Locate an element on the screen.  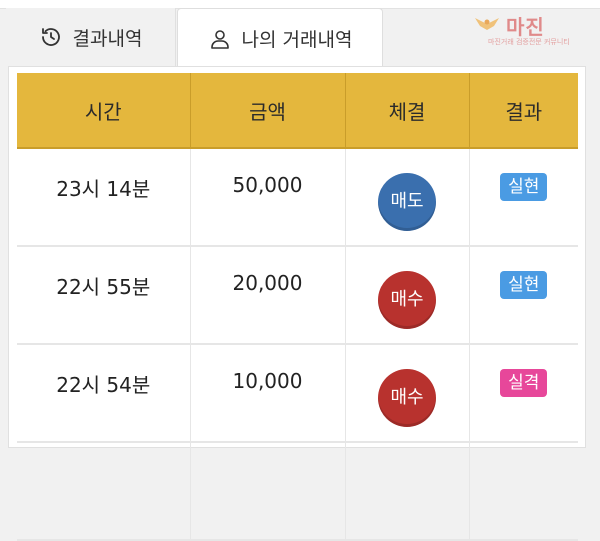
cell-result: 실격 is located at coordinates (523, 393).